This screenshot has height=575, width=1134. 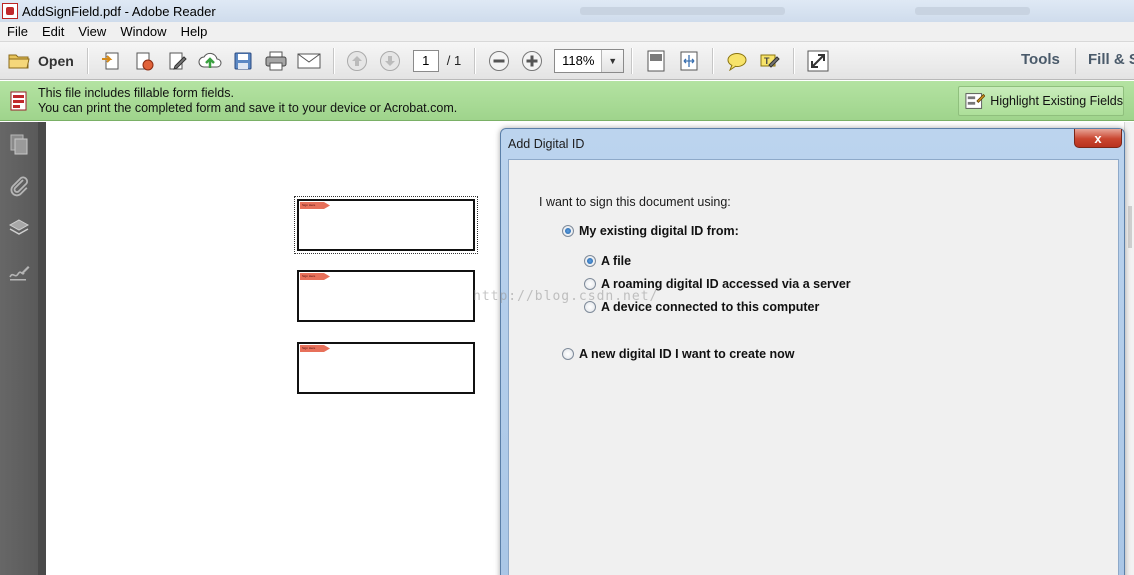 What do you see at coordinates (578, 60) in the screenshot?
I see `zoom-value: 118%` at bounding box center [578, 60].